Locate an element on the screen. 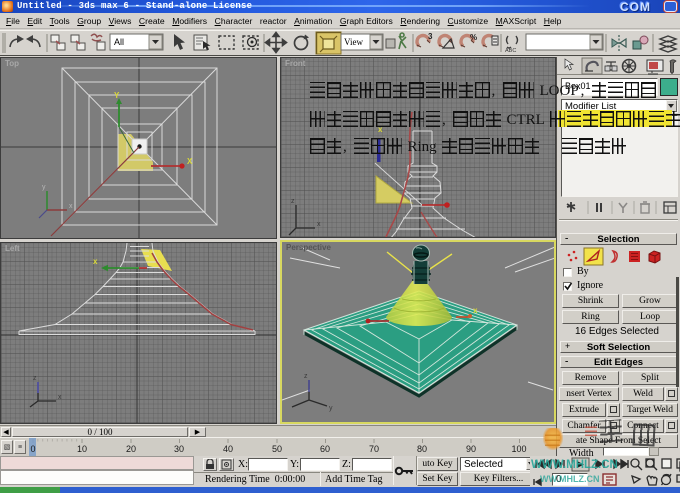 The width and height of the screenshot is (680, 493). svg-text: 100 is located at coordinates (518, 449).